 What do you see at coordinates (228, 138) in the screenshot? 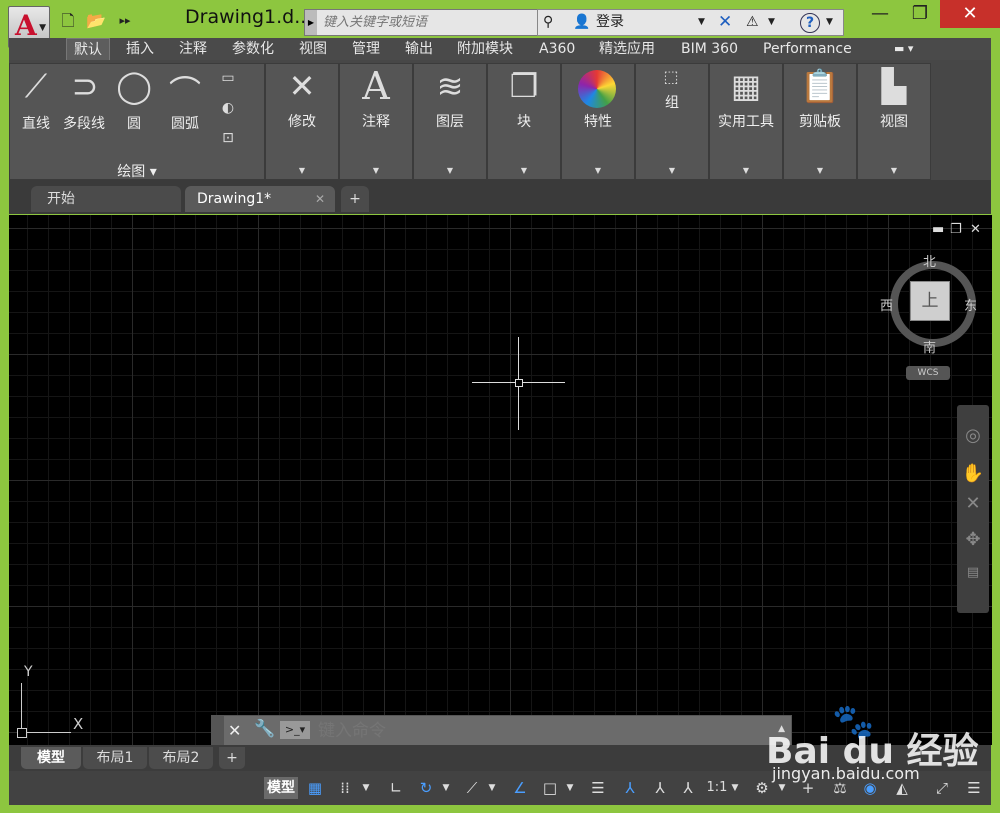
I see `boundary-icon: ⊡` at bounding box center [228, 138].